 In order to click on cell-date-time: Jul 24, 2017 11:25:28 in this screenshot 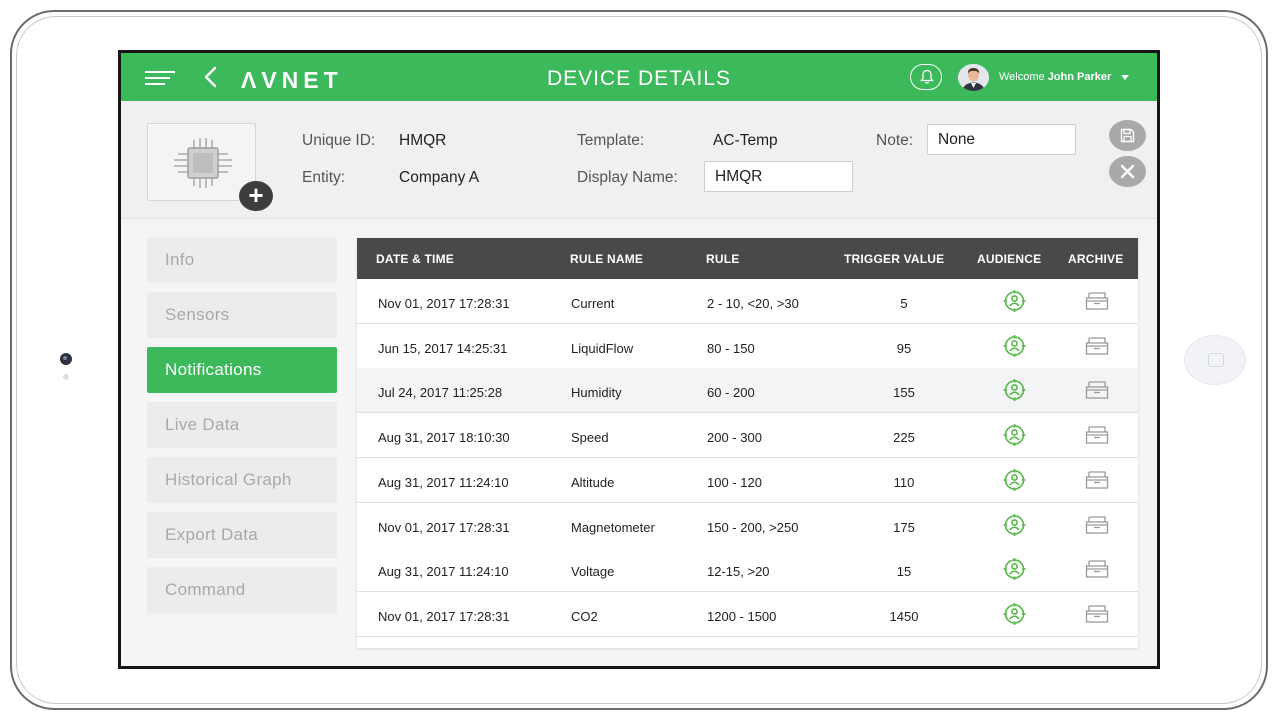, I will do `click(440, 393)`.